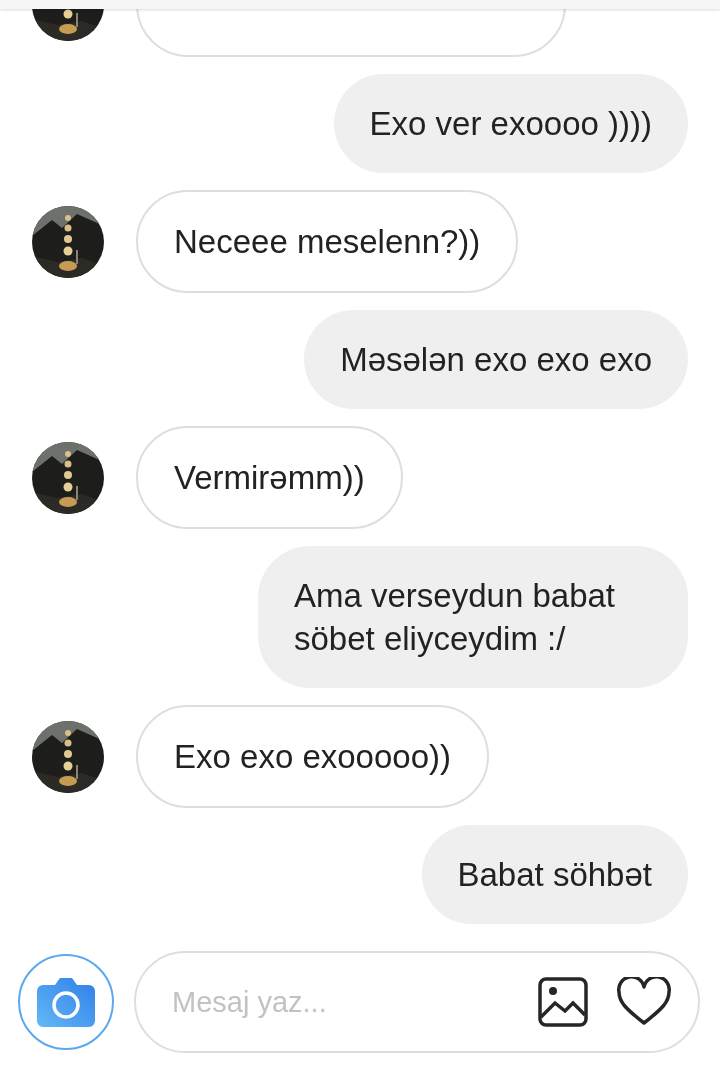  What do you see at coordinates (496, 359) in the screenshot?
I see `message-bubble: Məsələn exo exo exo` at bounding box center [496, 359].